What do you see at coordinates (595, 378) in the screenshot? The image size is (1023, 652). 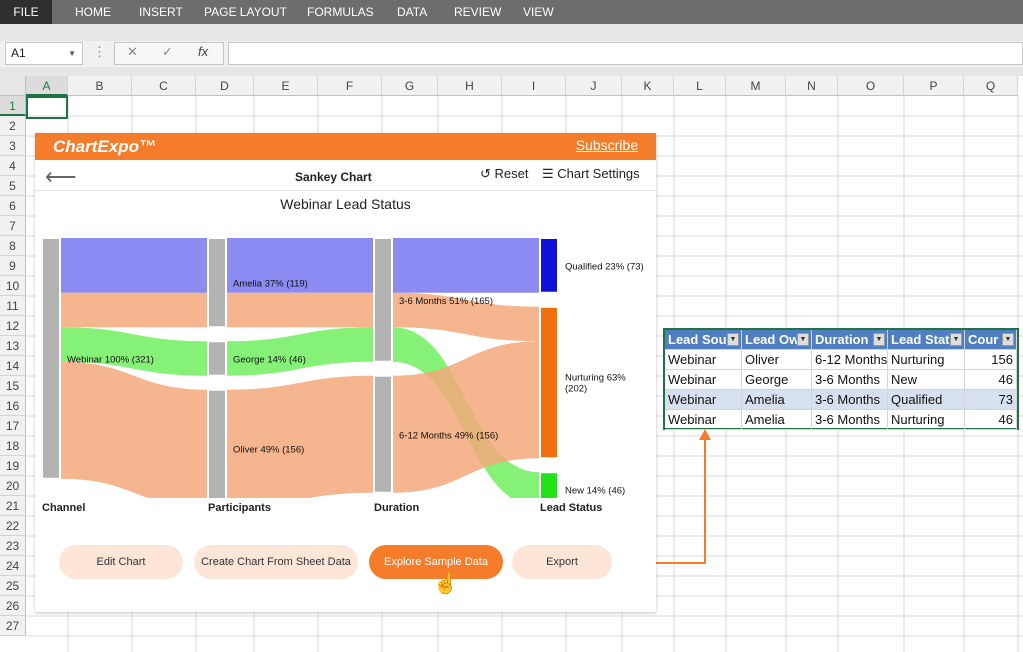 I see `sankey-label-line: Nurturing 63%` at bounding box center [595, 378].